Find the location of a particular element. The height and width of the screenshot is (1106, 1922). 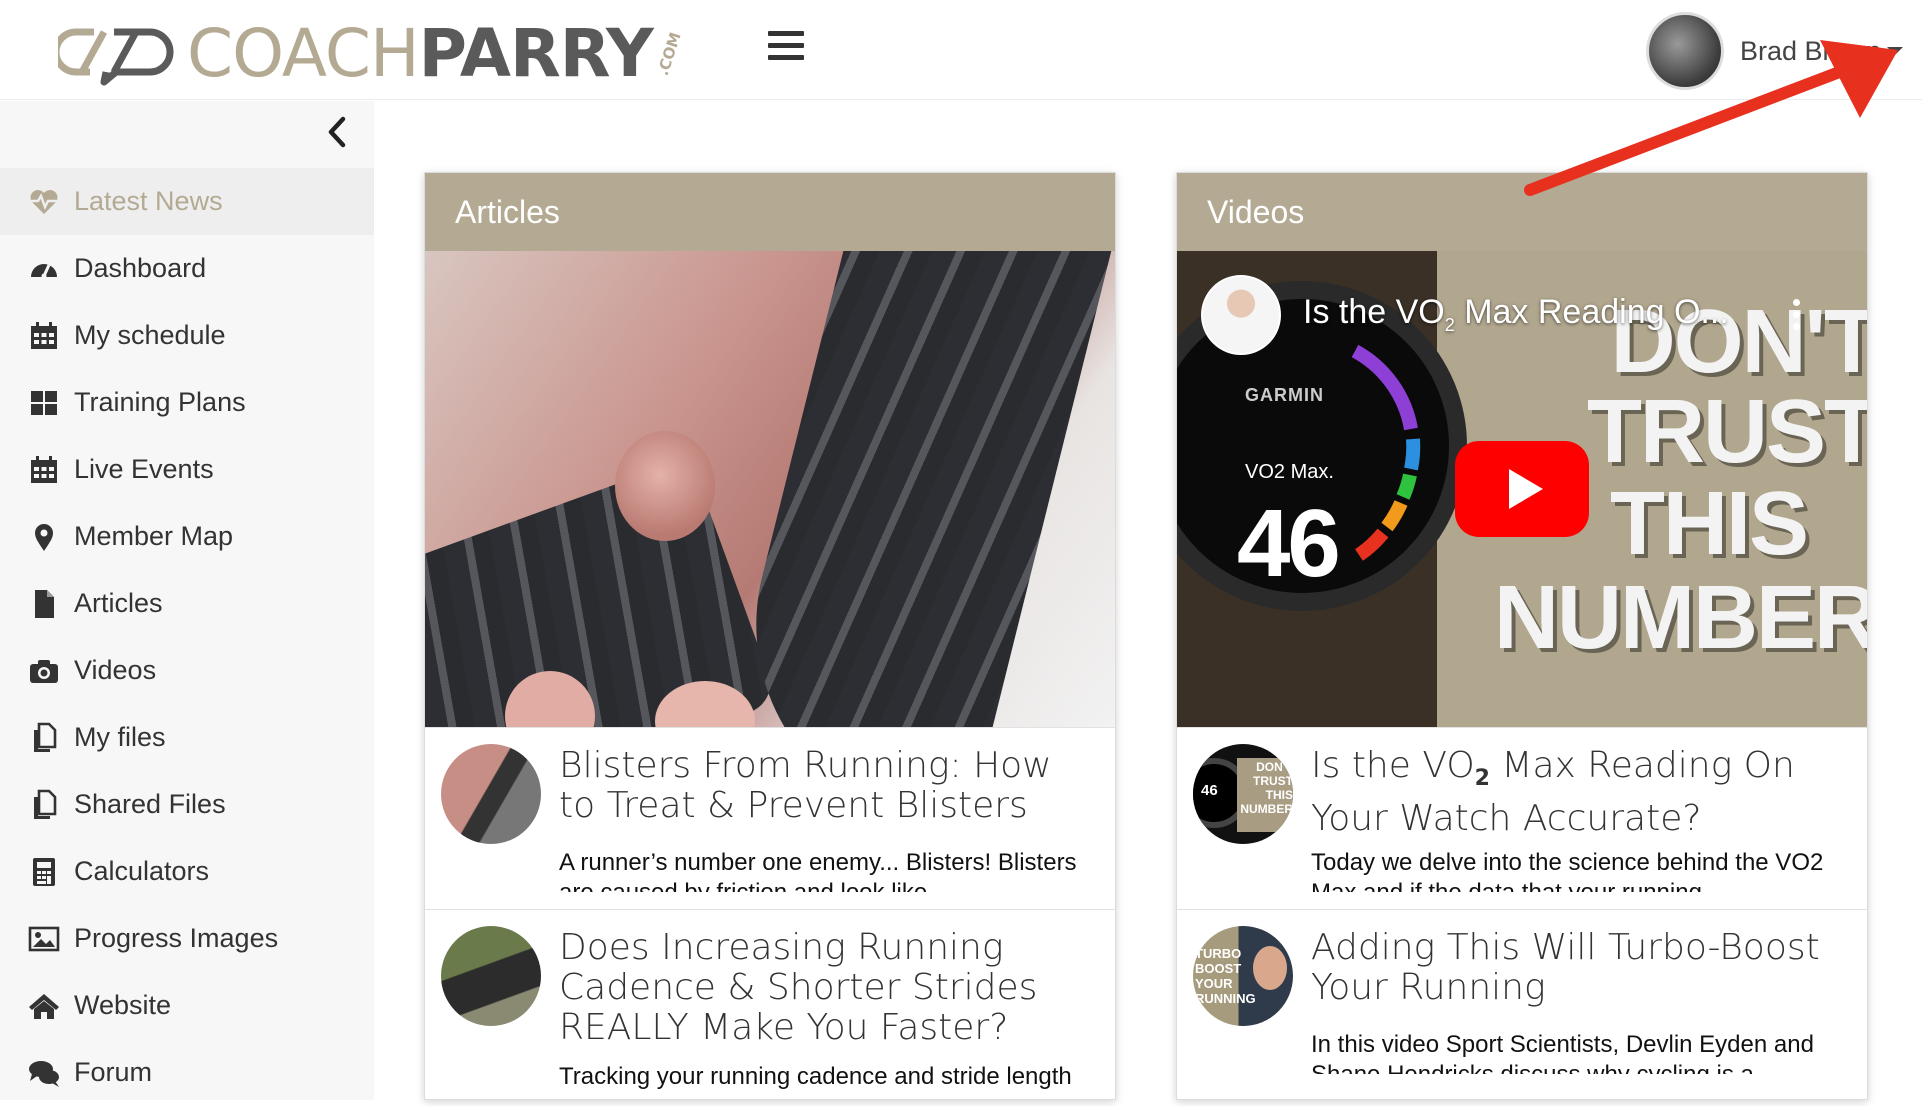

sidebar-item-member-map: Member Map is located at coordinates (187, 536).